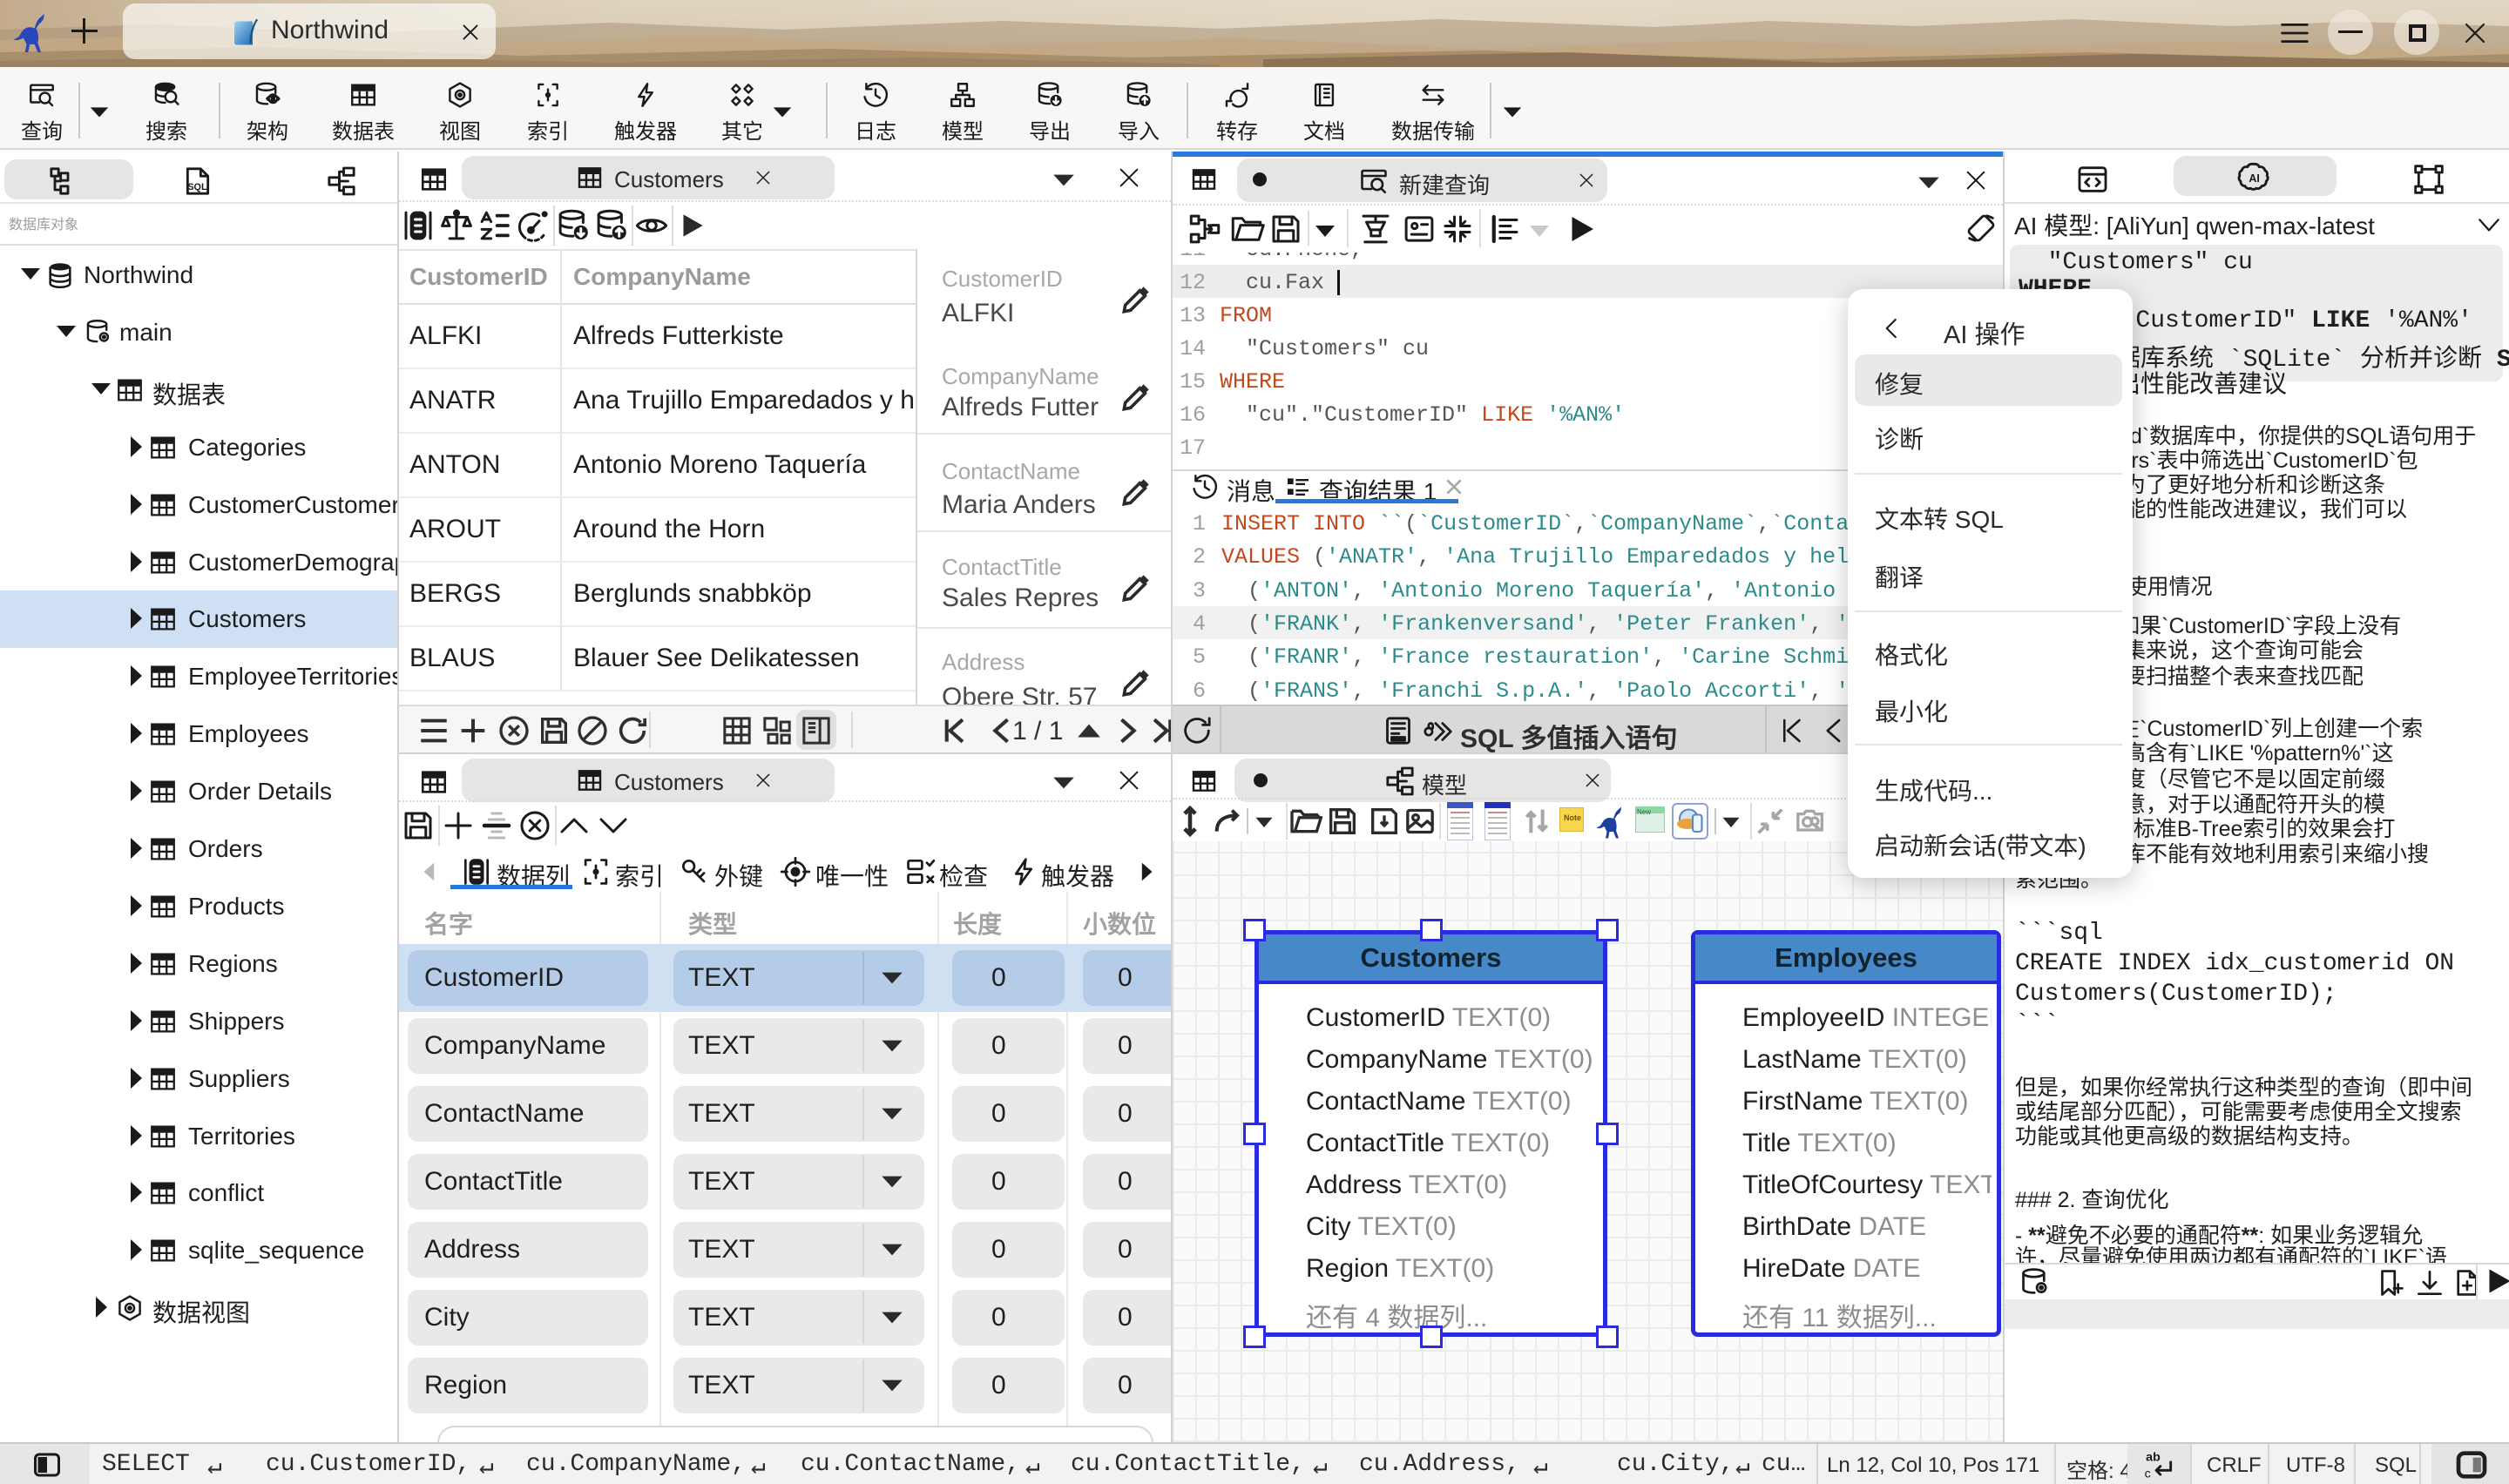 This screenshot has width=2509, height=1484. What do you see at coordinates (2153, 1457) in the screenshot?
I see `svg-text: ab` at bounding box center [2153, 1457].